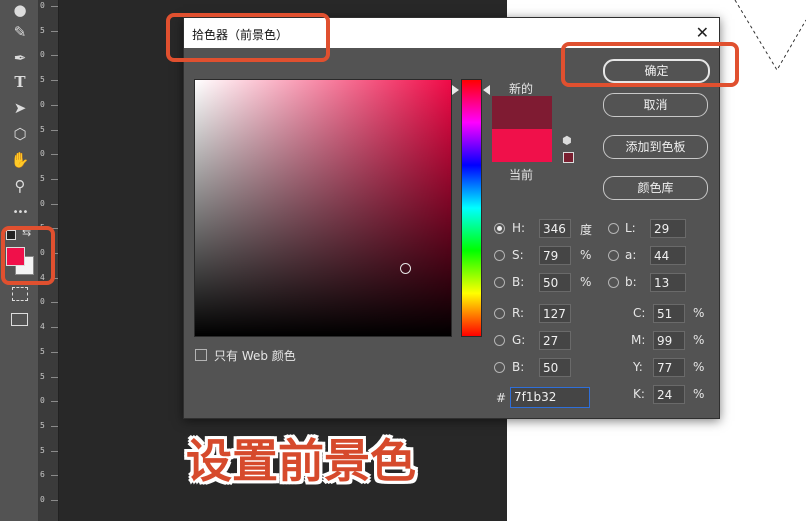 This screenshot has width=806, height=521. Describe the element at coordinates (650, 64) in the screenshot. I see `ok-button-highlight-box` at that location.